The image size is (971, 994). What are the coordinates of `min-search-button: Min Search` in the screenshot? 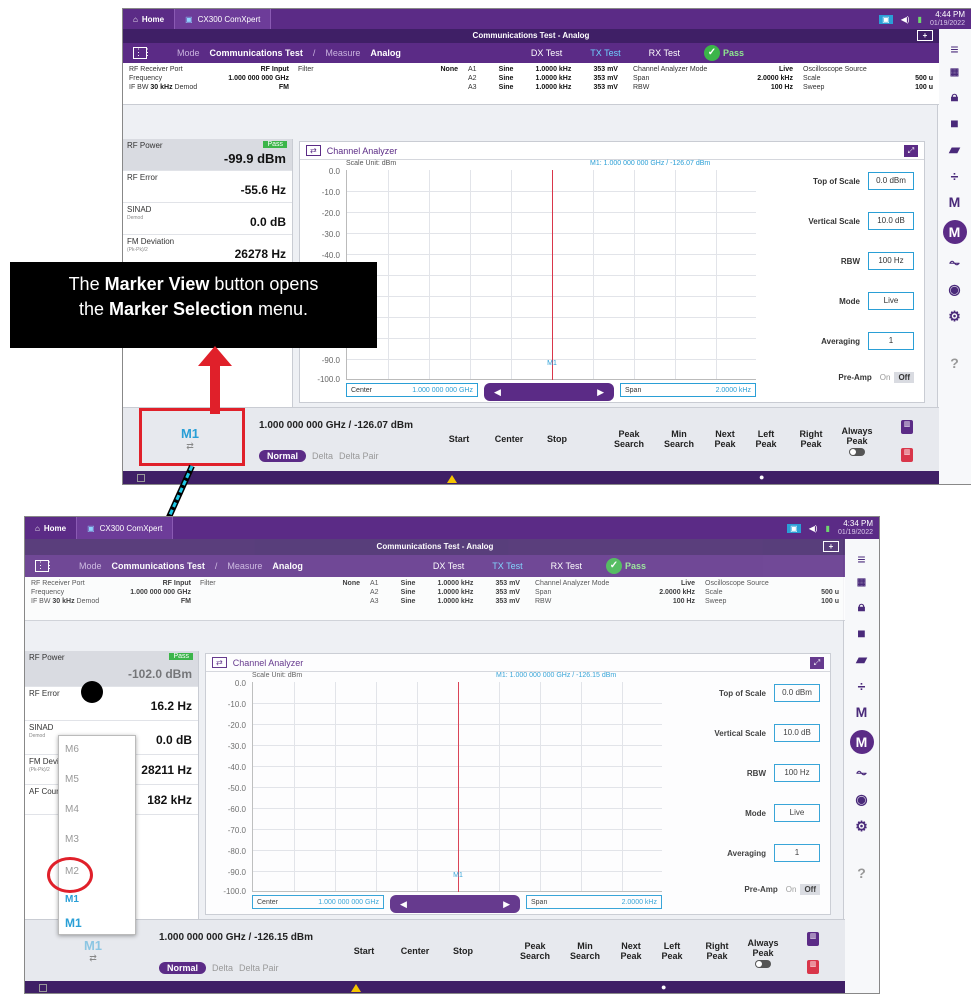 It's located at (679, 439).